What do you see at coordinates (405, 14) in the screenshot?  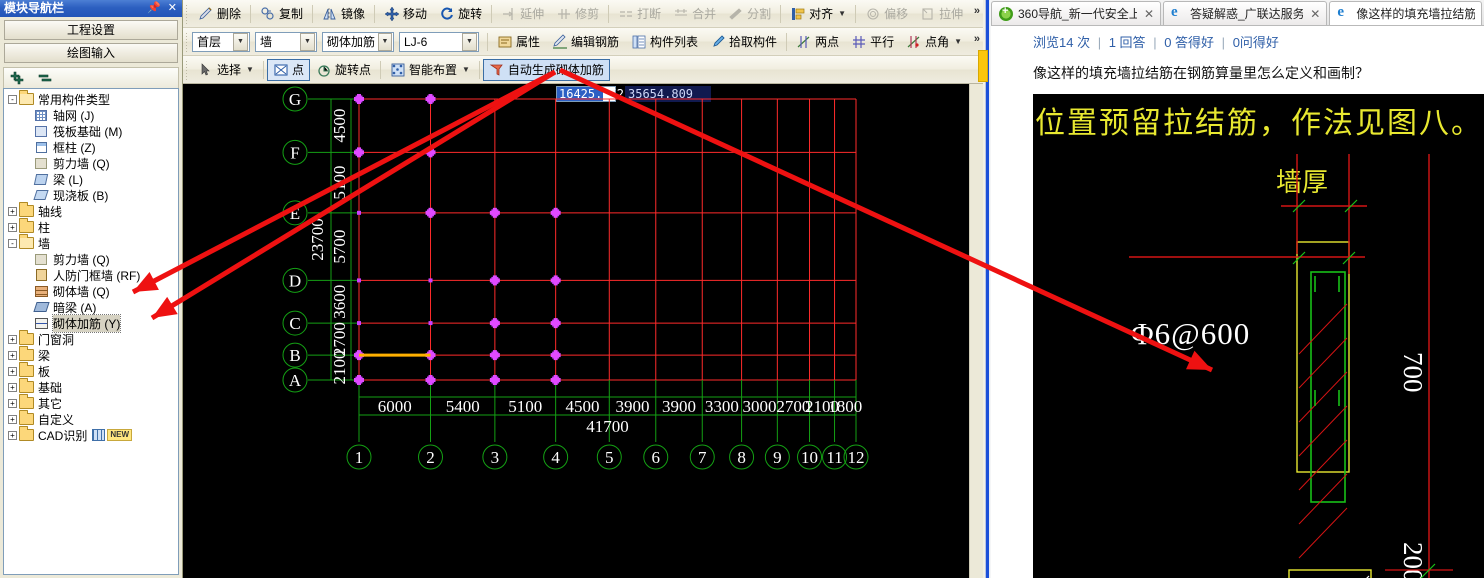 I see `toolbar-button-移动: 移动` at bounding box center [405, 14].